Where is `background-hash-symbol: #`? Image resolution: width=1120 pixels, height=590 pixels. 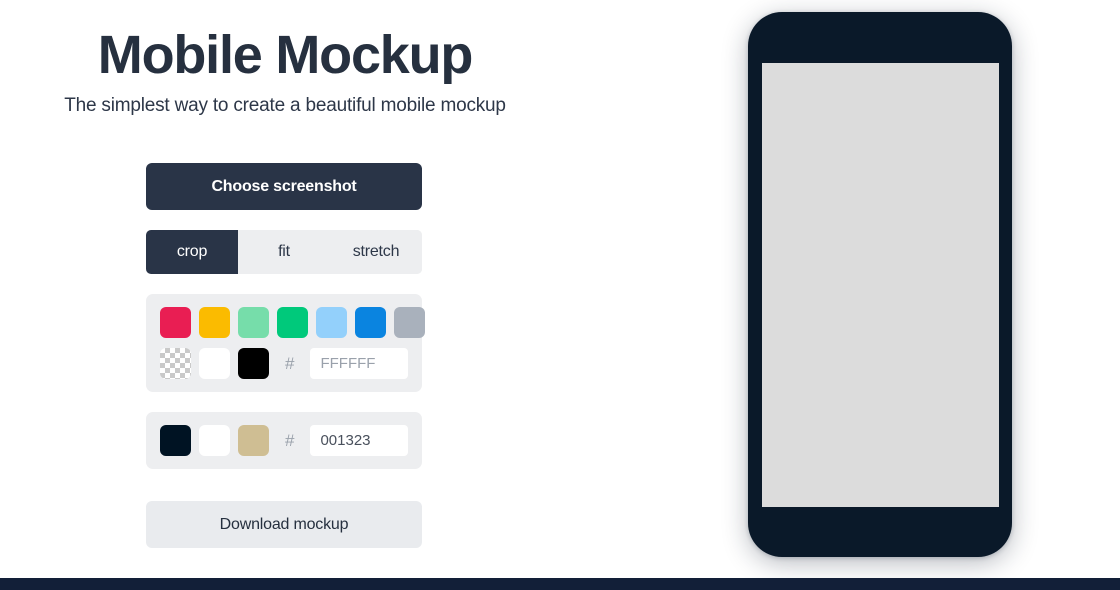
background-hash-symbol: # is located at coordinates (290, 363).